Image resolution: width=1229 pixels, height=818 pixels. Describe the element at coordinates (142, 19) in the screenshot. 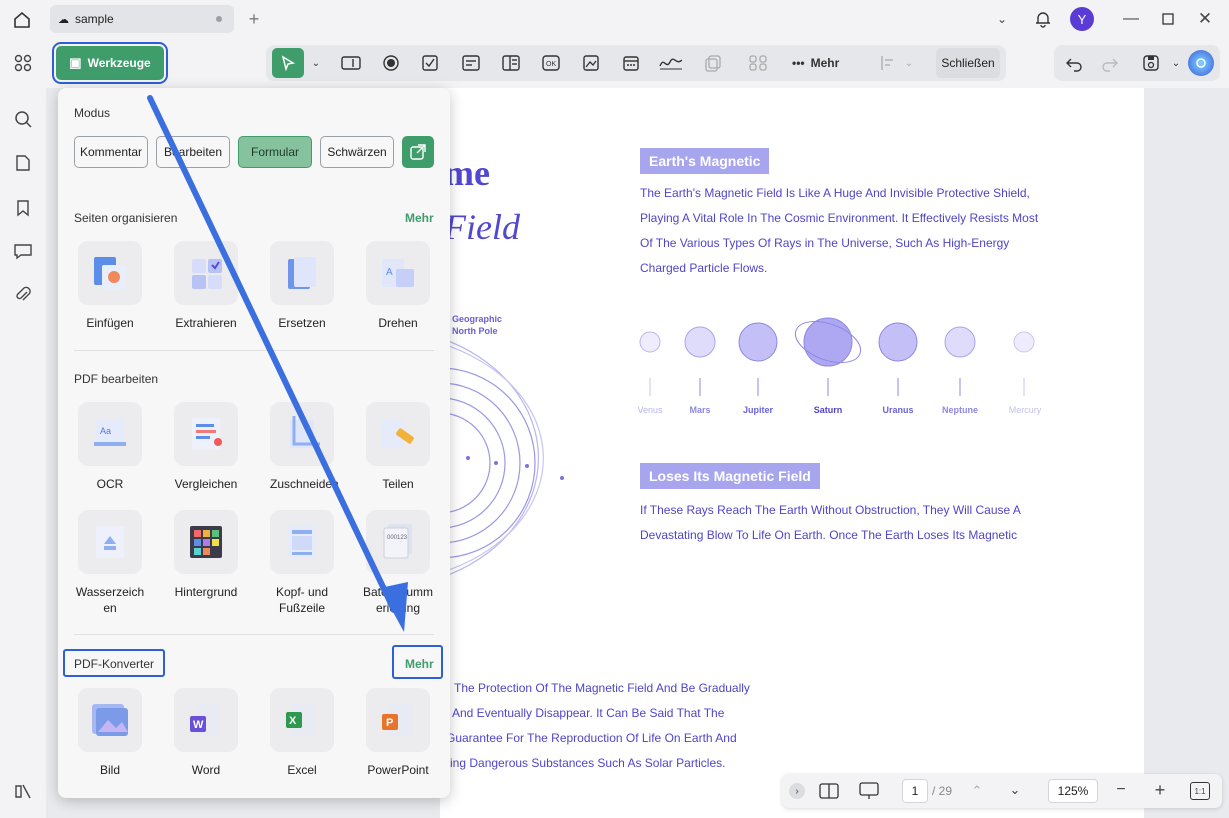

I see `document-tab: ☁ sample` at that location.